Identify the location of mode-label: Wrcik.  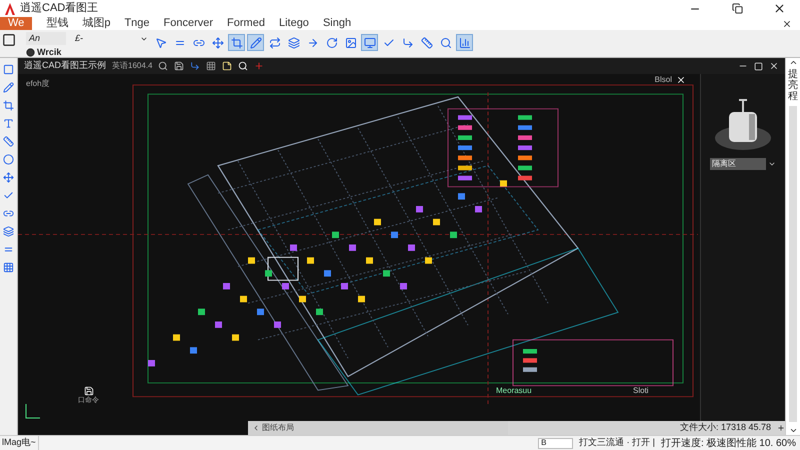
(49, 53).